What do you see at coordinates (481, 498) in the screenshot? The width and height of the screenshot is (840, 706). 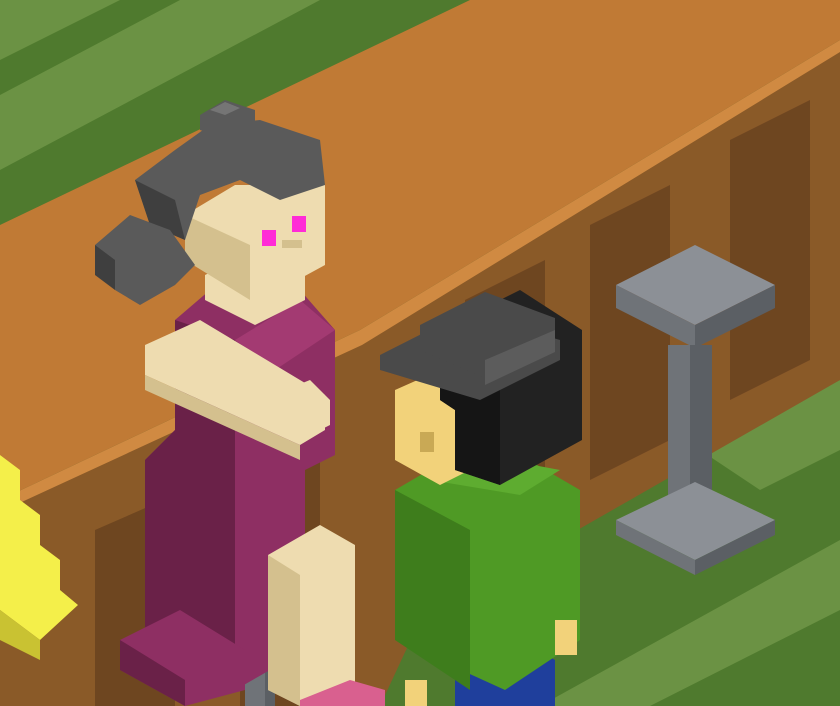 I see `player-character` at bounding box center [481, 498].